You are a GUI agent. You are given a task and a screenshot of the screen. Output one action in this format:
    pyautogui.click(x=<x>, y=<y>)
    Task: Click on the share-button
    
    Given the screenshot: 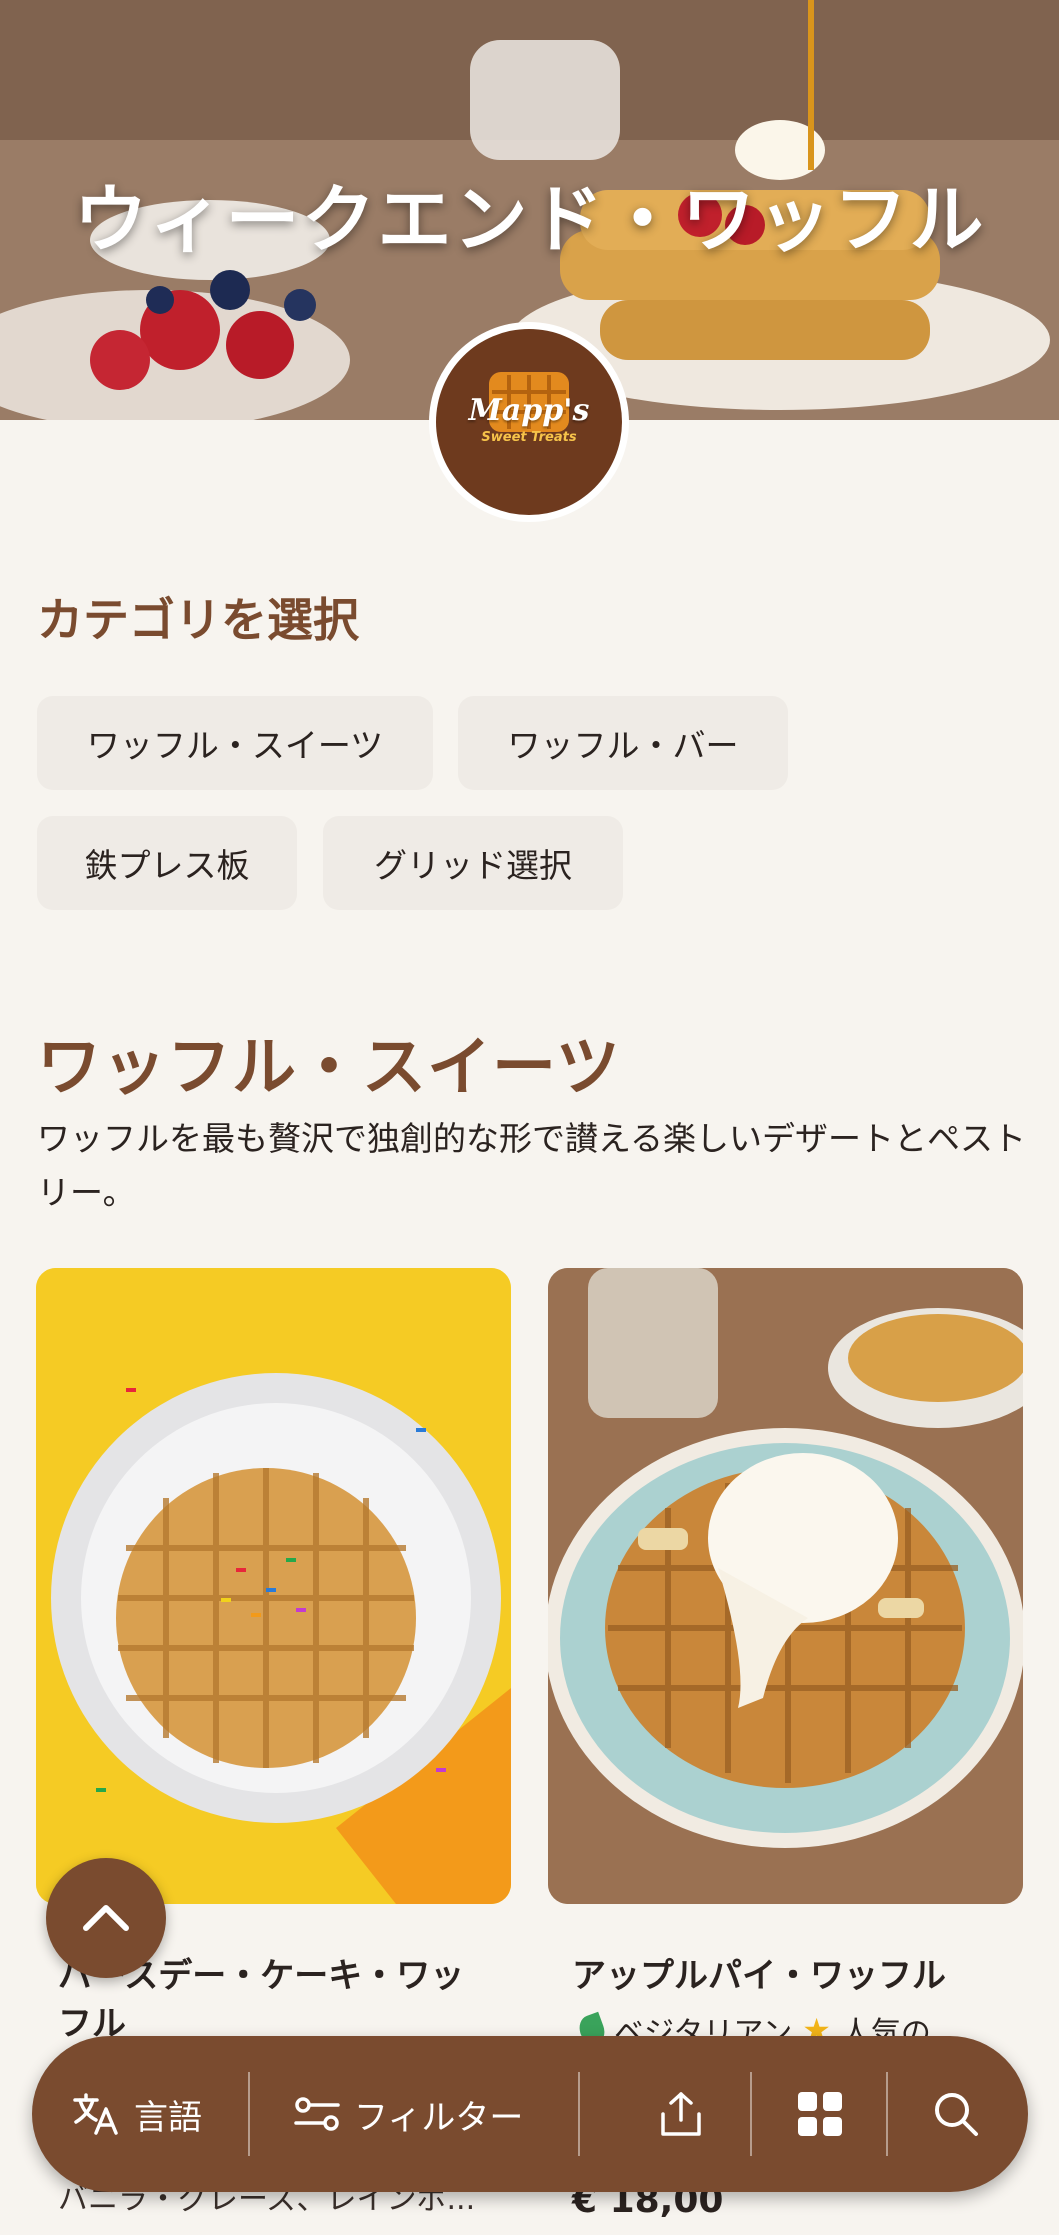 What is the action you would take?
    pyautogui.click(x=681, y=2114)
    